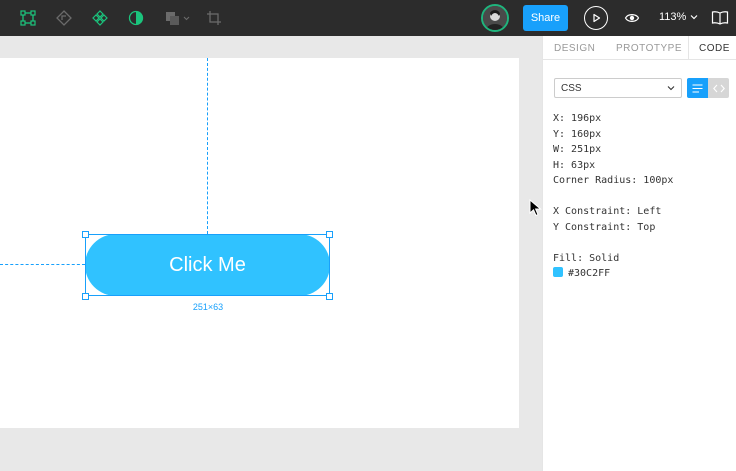 The height and width of the screenshot is (471, 736). I want to click on boolean-icon, so click(177, 18).